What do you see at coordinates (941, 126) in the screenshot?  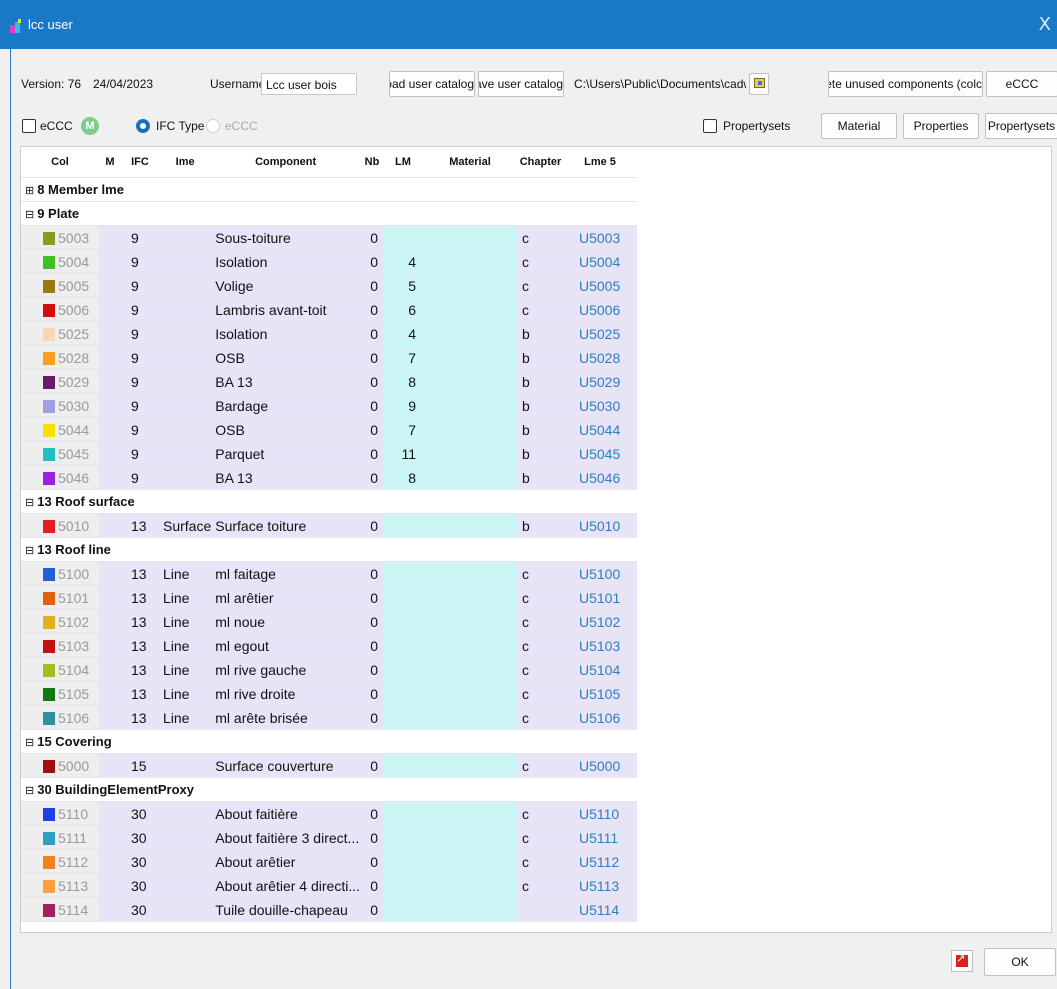 I see `properties-button: Properties` at bounding box center [941, 126].